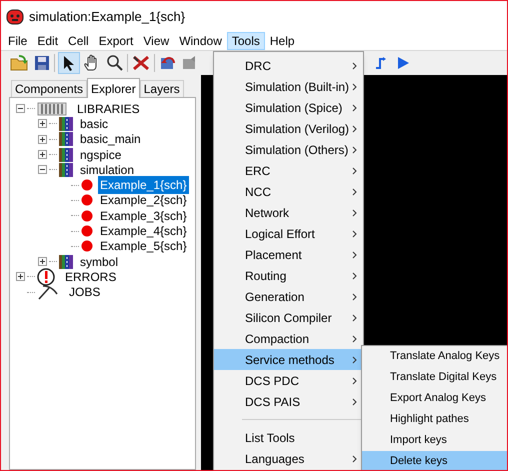 The width and height of the screenshot is (508, 471). What do you see at coordinates (288, 149) in the screenshot?
I see `menu-item: Simulation (Others)` at bounding box center [288, 149].